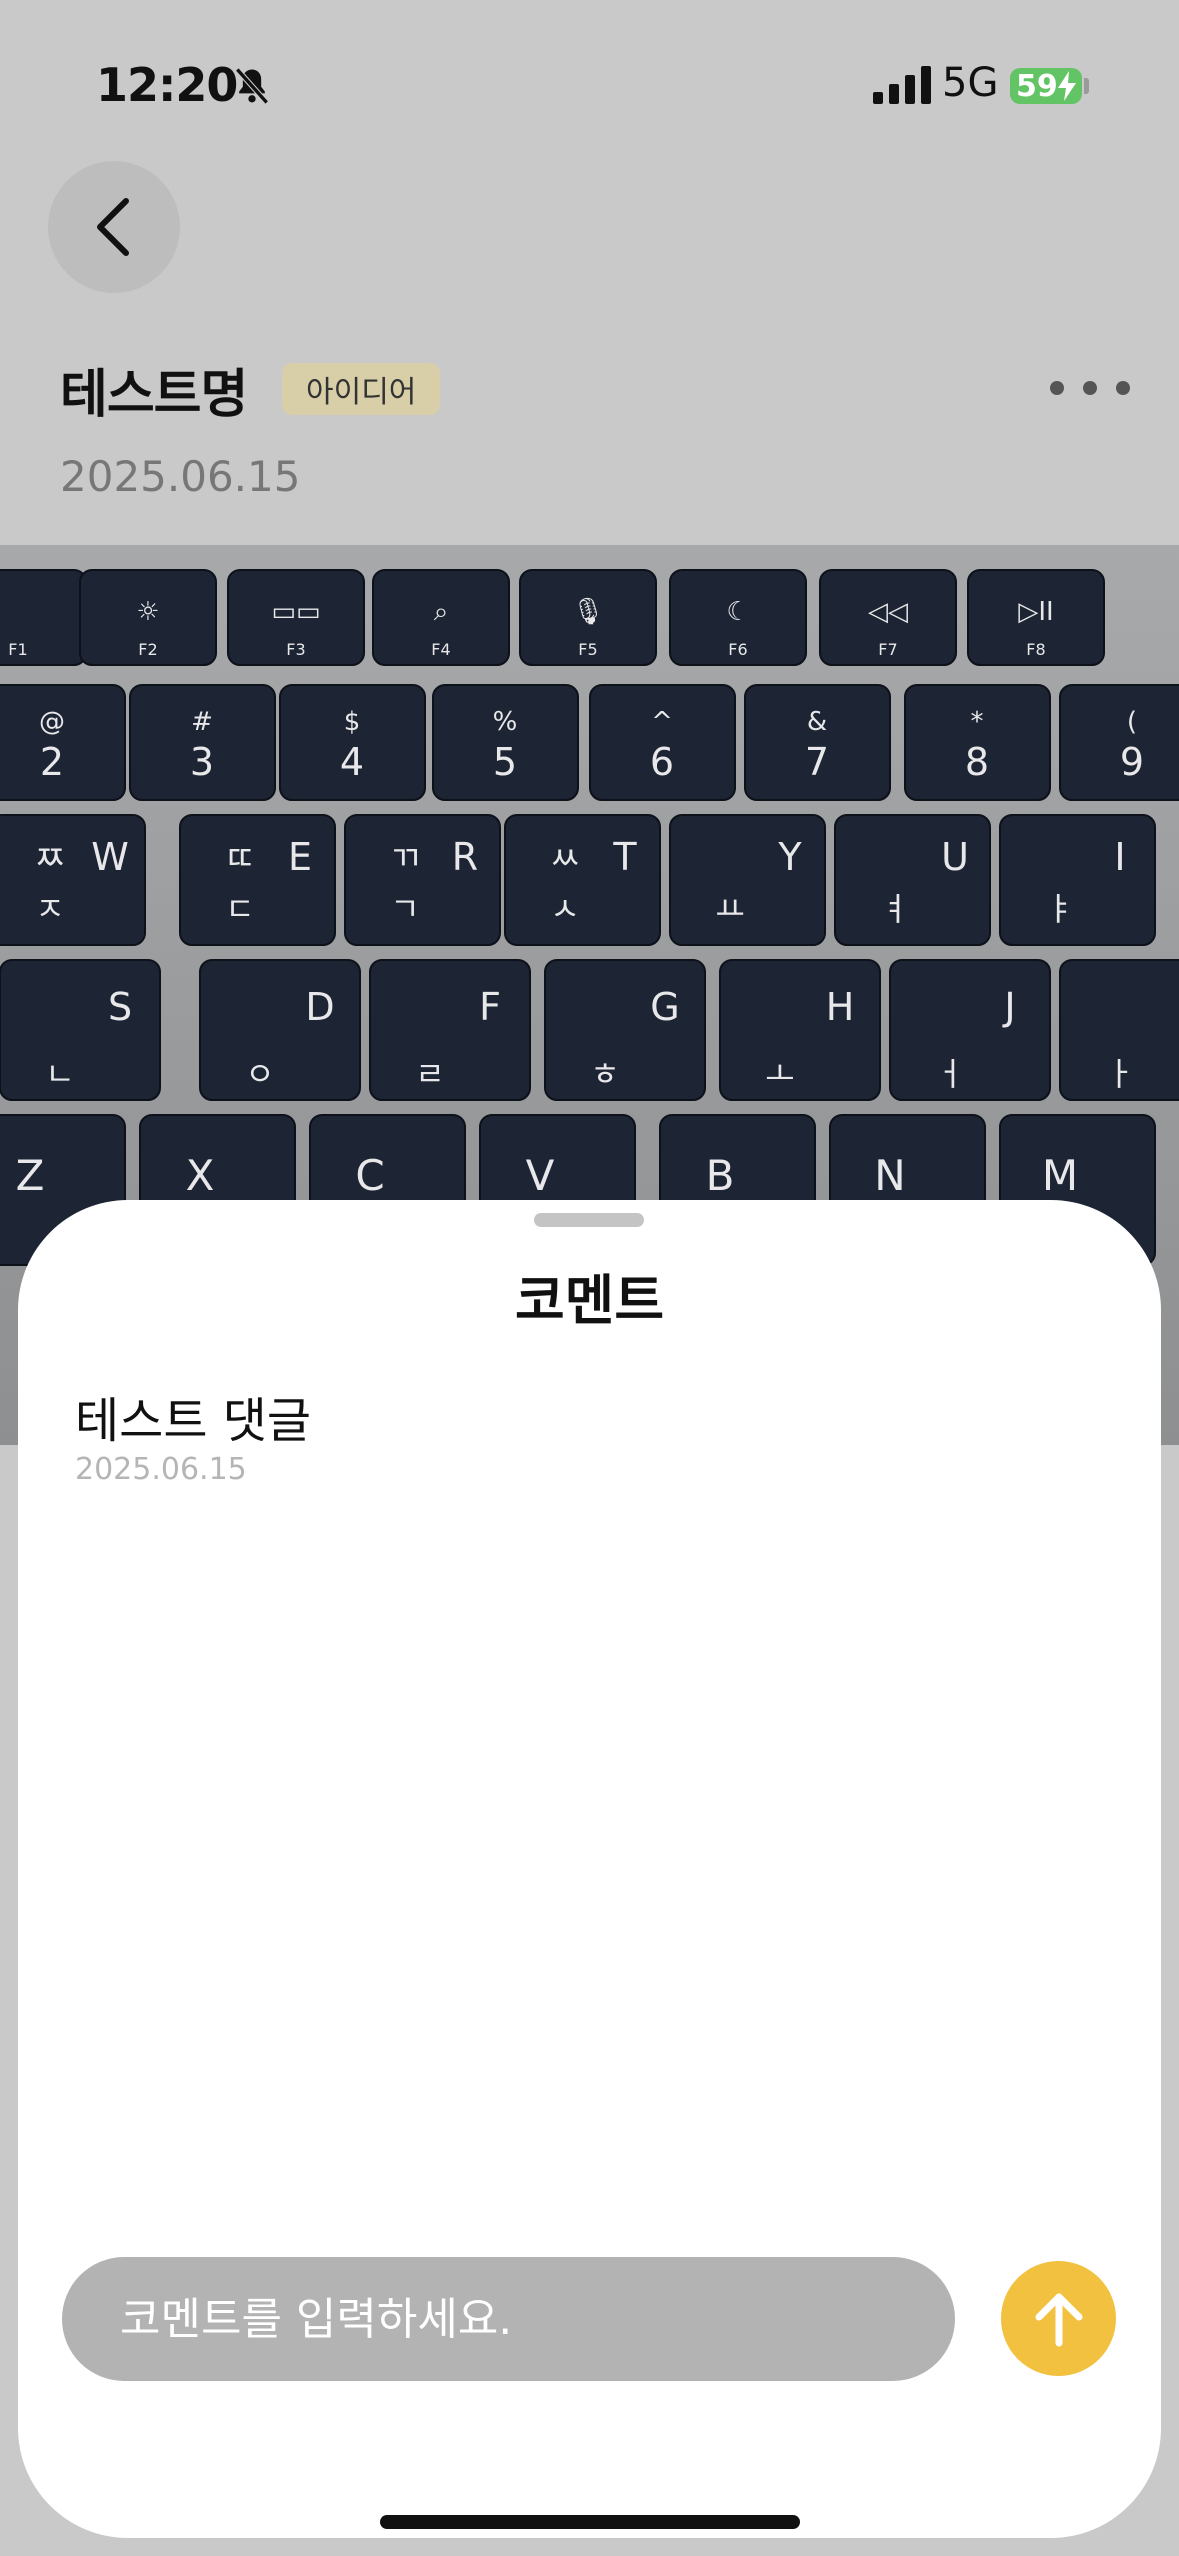  I want to click on svg-text: 2, so click(52, 762).